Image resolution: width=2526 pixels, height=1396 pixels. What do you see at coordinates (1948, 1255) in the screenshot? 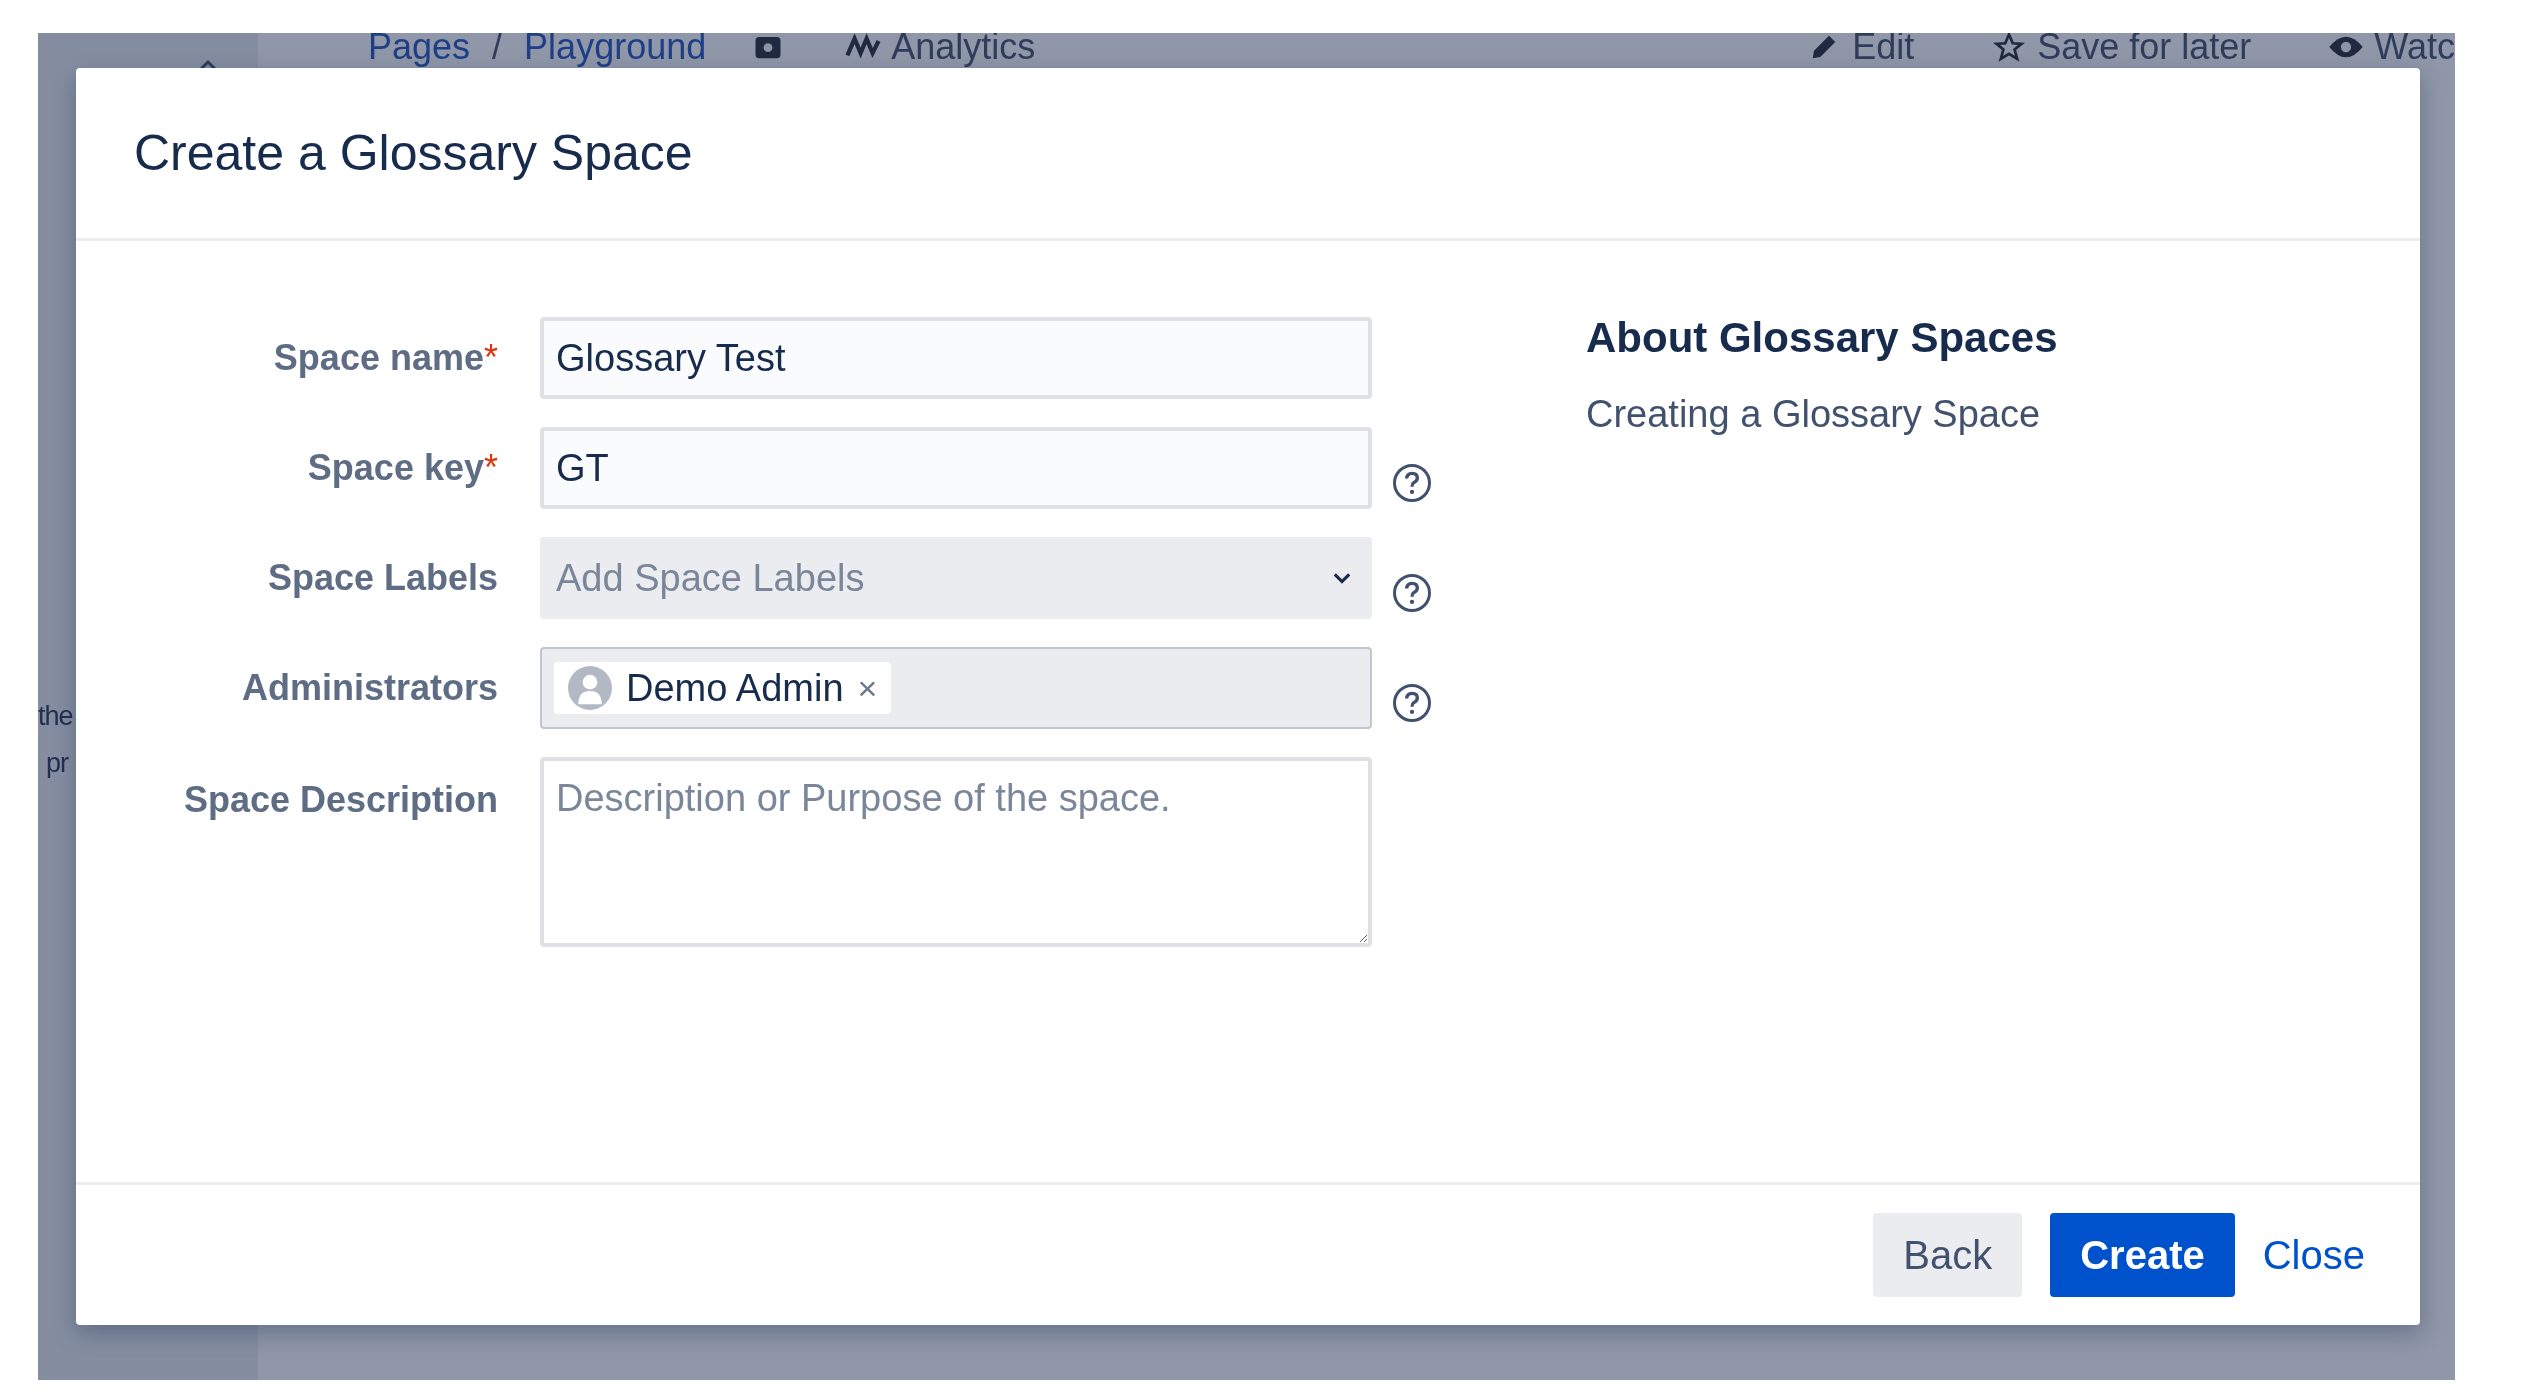
I see `back-button: Back` at bounding box center [1948, 1255].